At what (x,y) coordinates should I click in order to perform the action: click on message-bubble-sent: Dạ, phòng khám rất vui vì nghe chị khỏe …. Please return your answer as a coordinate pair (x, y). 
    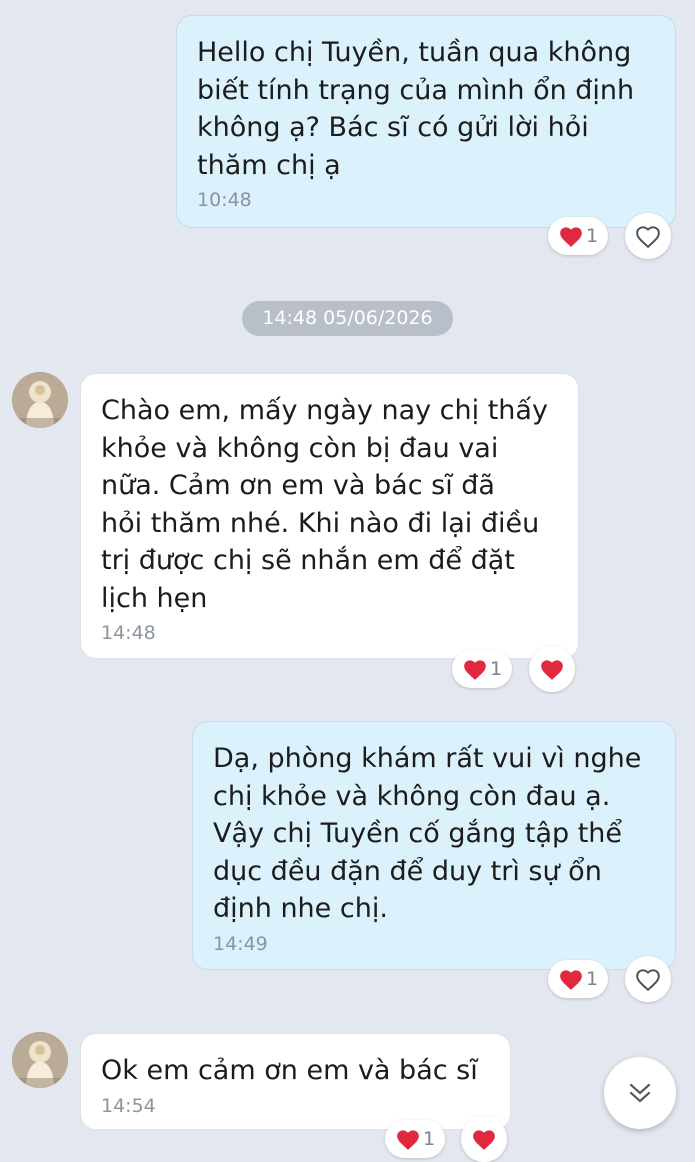
    Looking at the image, I should click on (434, 845).